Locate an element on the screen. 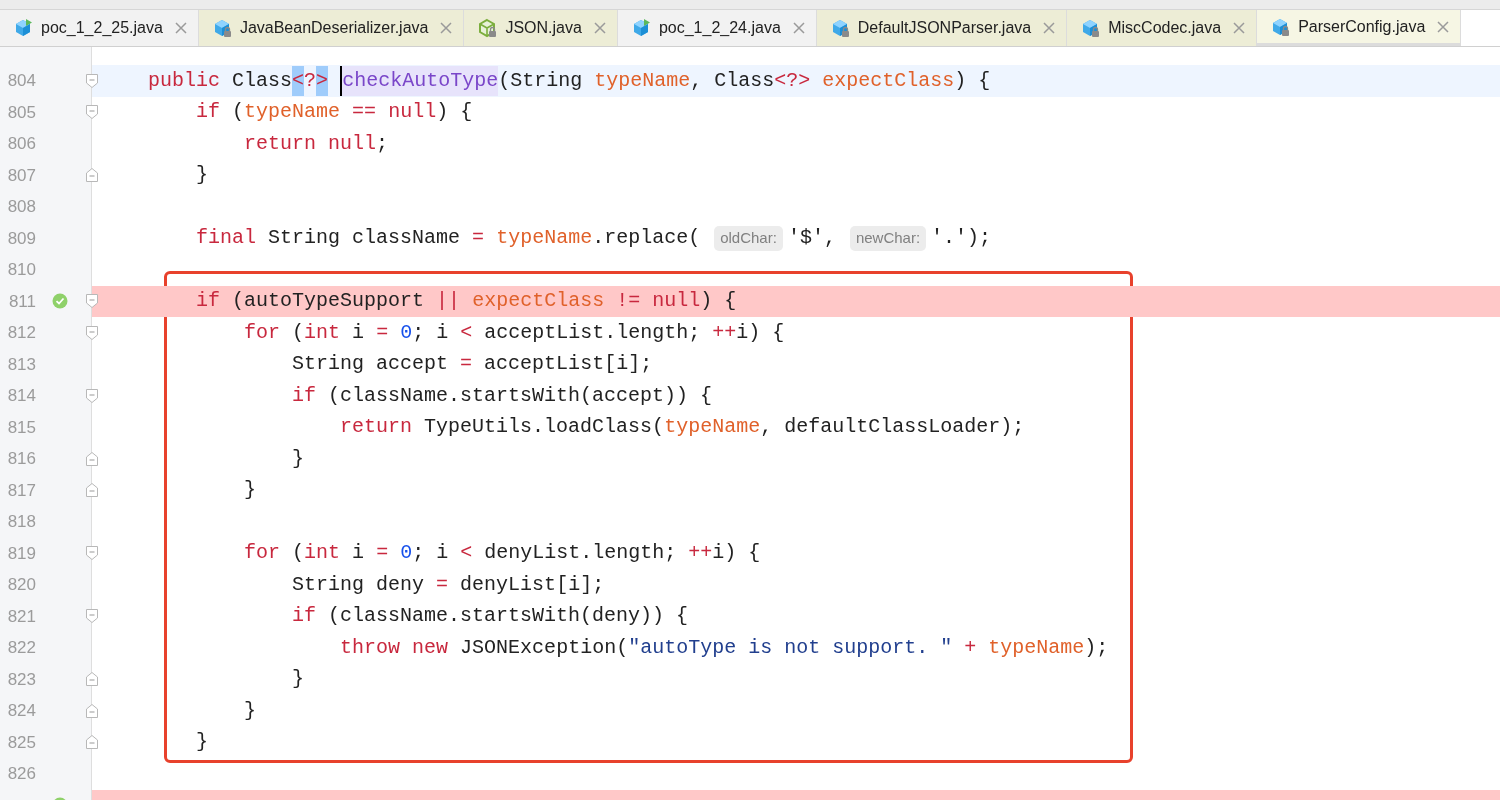 The height and width of the screenshot is (800, 1500). editor-tab: DefaultJSONParser.java is located at coordinates (942, 28).